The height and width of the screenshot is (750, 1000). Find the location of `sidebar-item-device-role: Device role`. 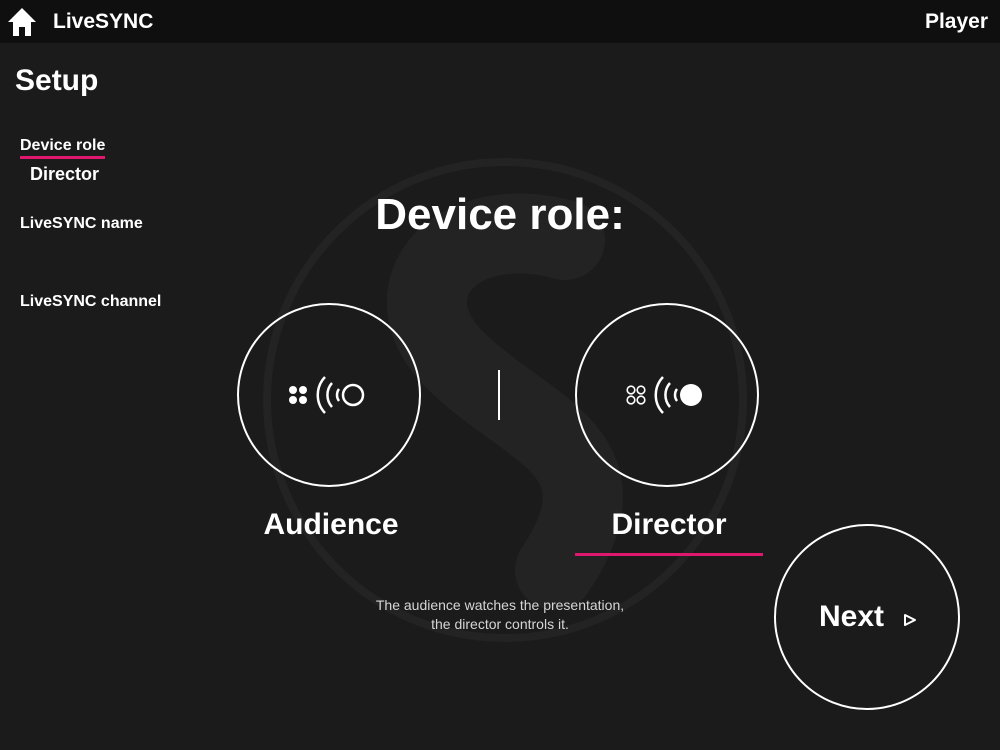

sidebar-item-device-role: Device role is located at coordinates (63, 148).